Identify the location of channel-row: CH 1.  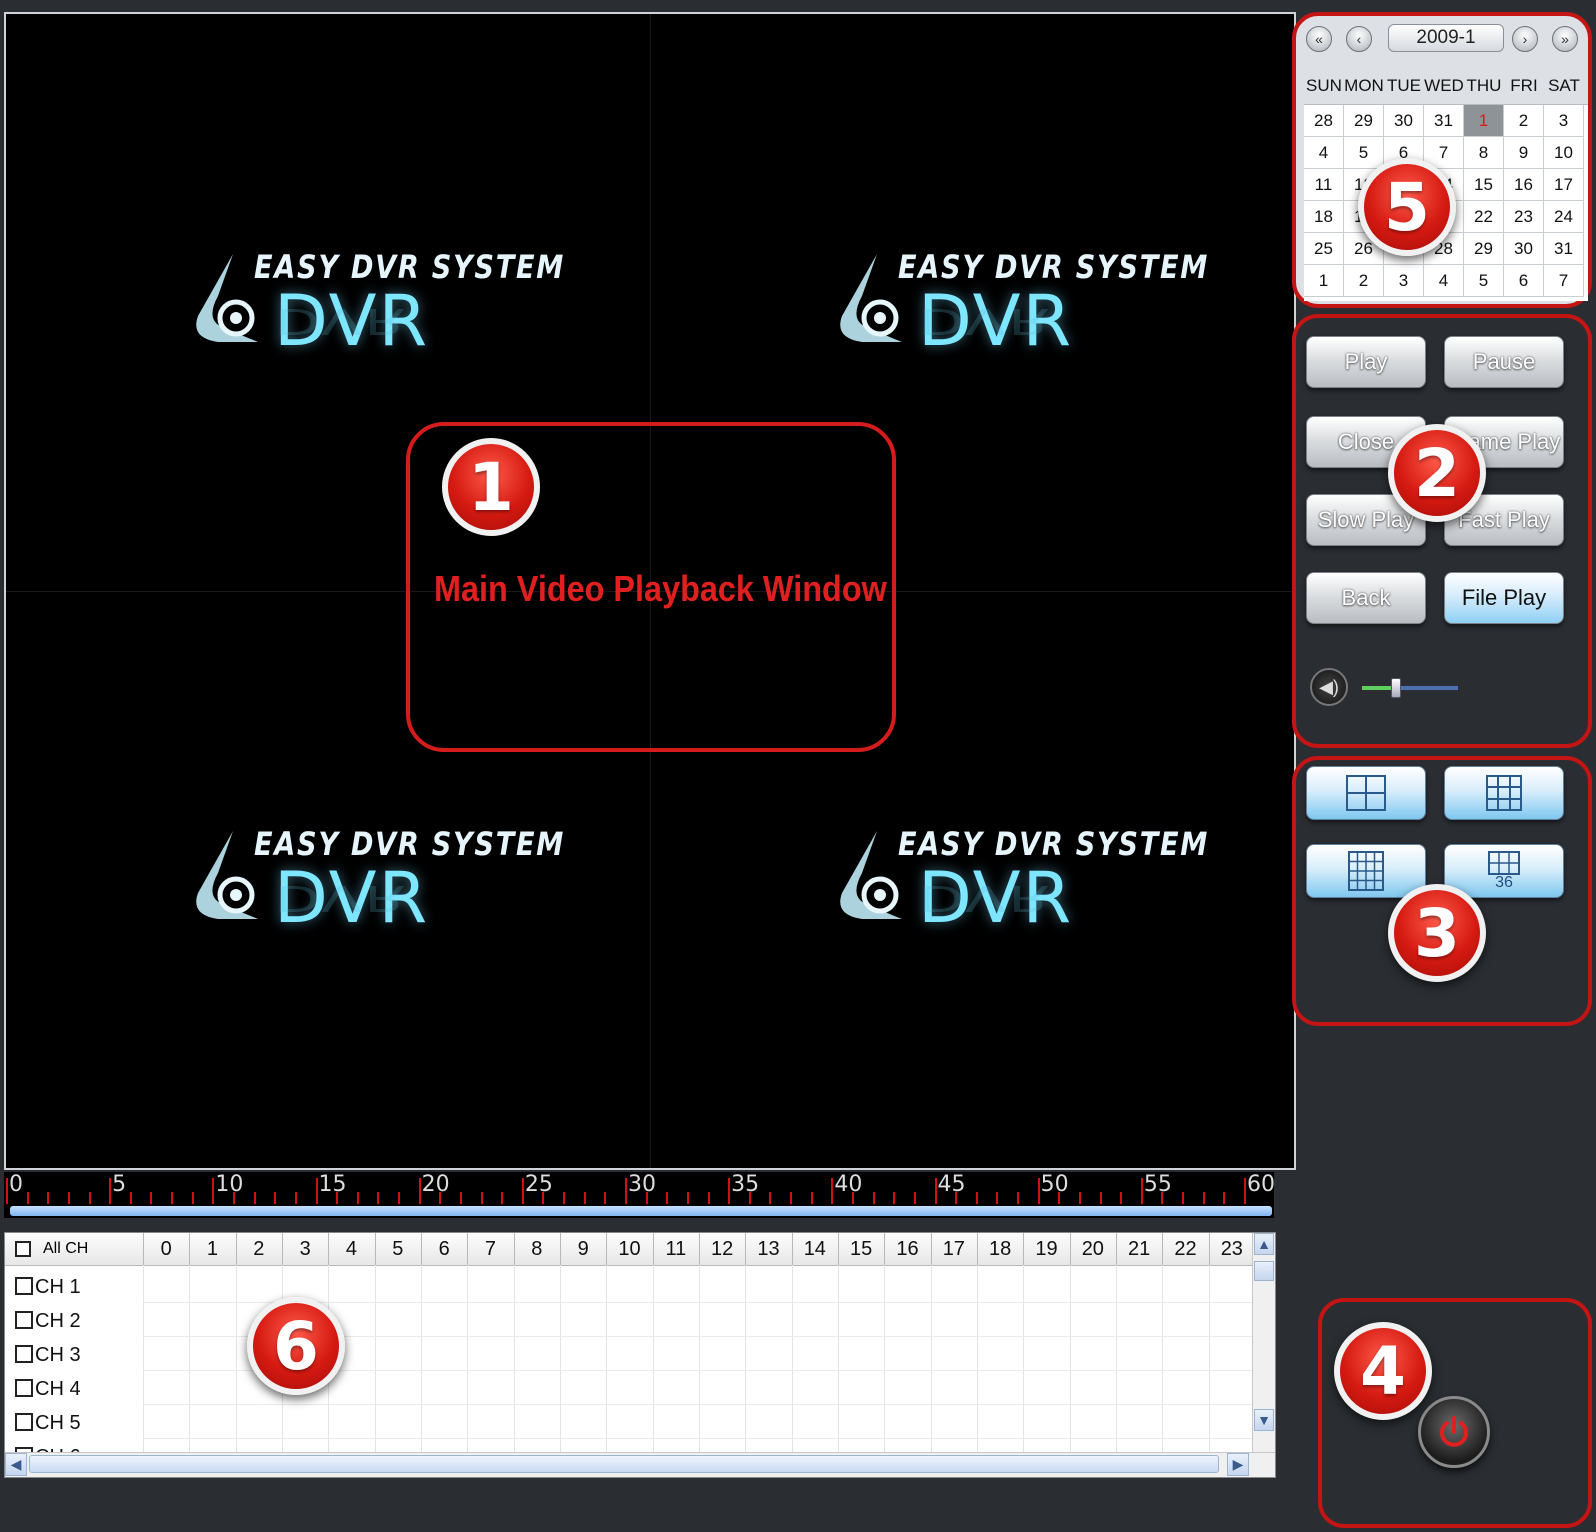
(630, 1286).